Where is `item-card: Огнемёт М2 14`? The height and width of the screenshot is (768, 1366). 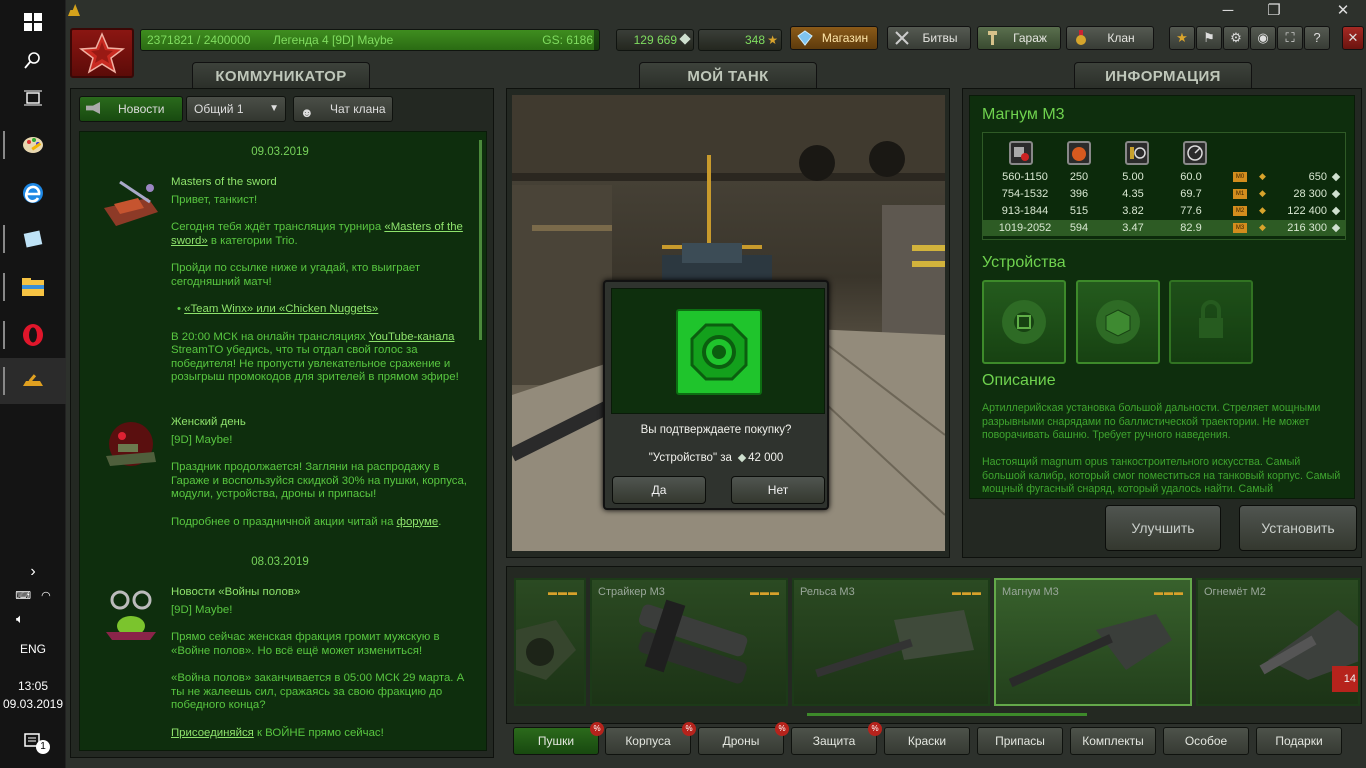
item-card: Огнемёт М2 14 is located at coordinates (1278, 642).